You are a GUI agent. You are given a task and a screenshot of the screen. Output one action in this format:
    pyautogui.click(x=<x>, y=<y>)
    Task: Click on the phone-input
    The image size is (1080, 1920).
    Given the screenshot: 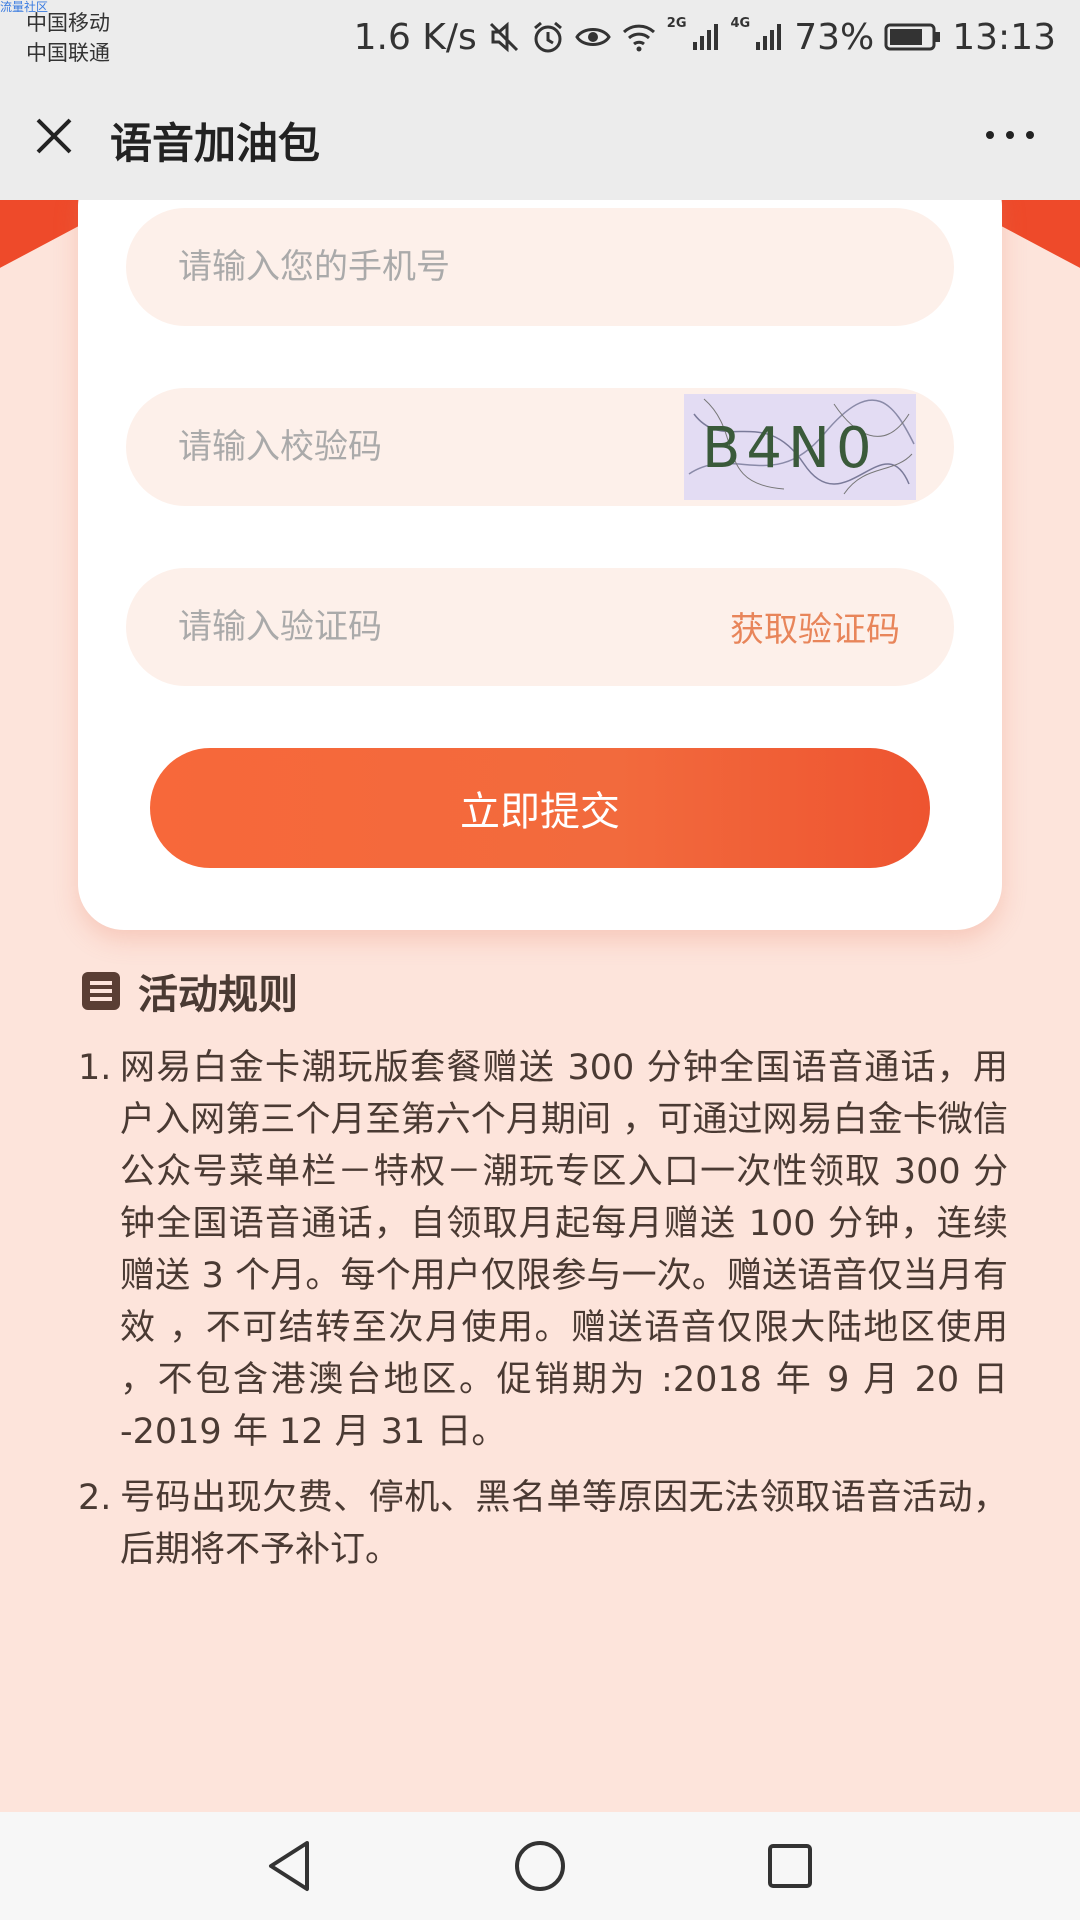 What is the action you would take?
    pyautogui.click(x=540, y=267)
    